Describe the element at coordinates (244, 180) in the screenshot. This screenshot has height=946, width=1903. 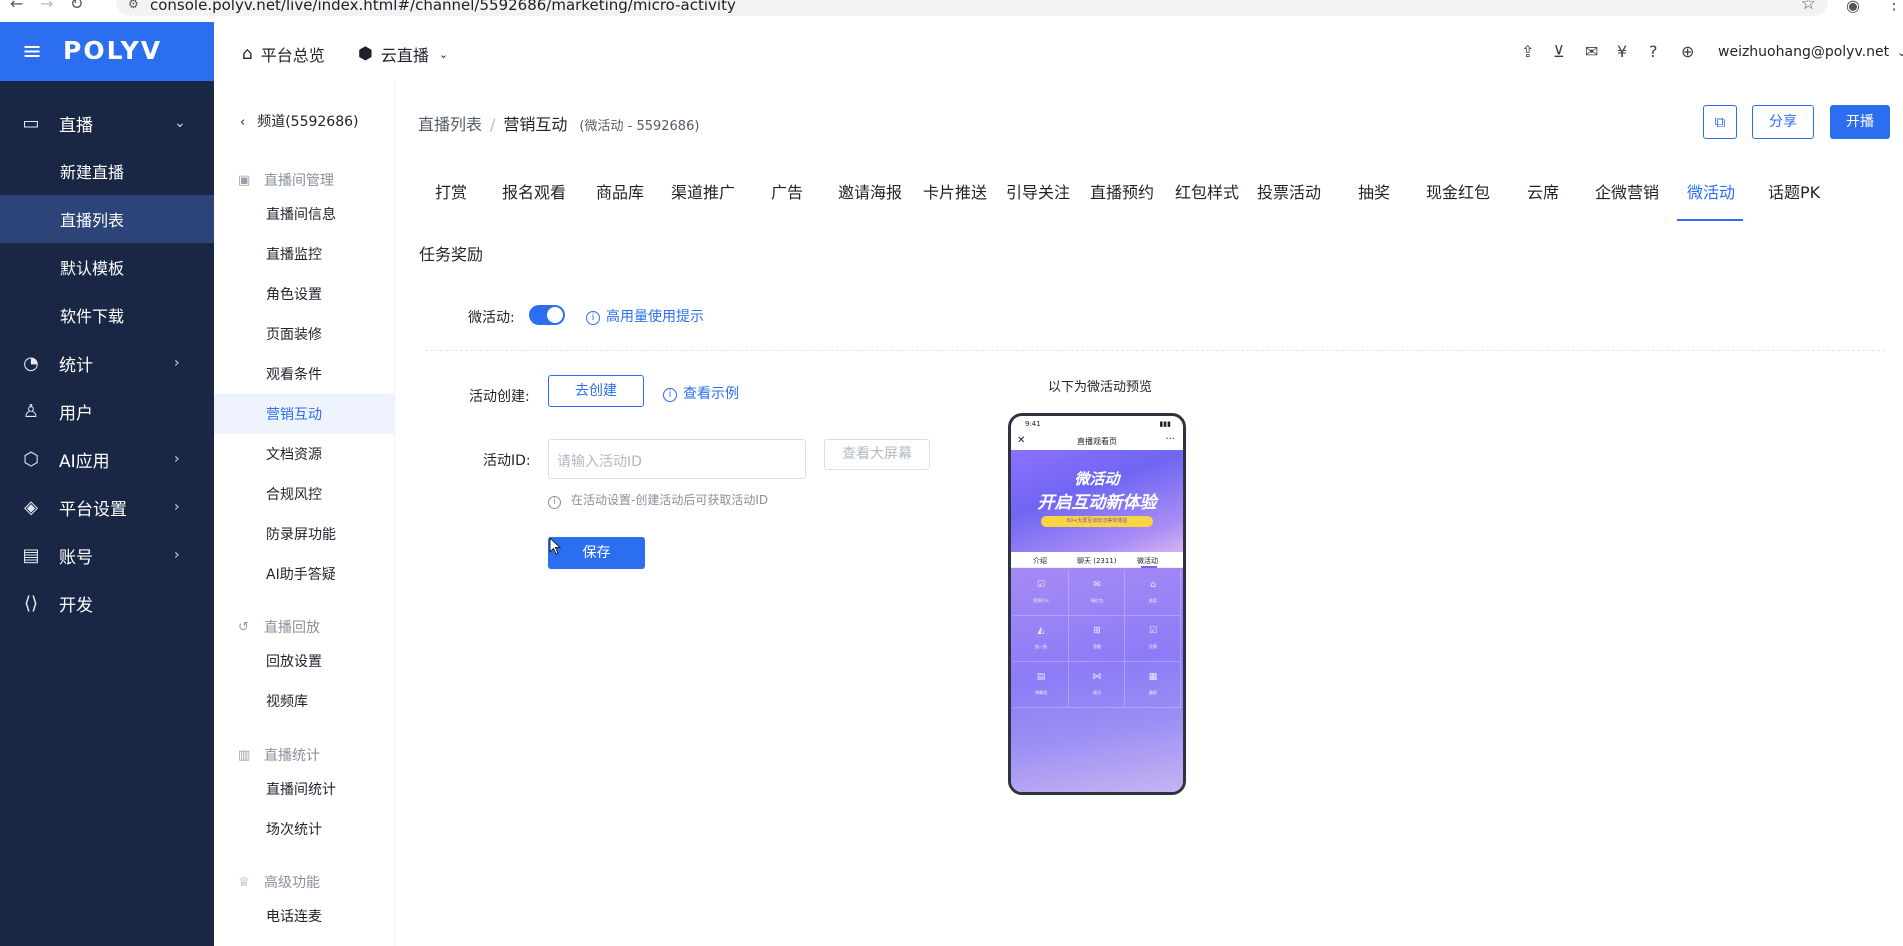
I see `screen-icon: ▣` at that location.